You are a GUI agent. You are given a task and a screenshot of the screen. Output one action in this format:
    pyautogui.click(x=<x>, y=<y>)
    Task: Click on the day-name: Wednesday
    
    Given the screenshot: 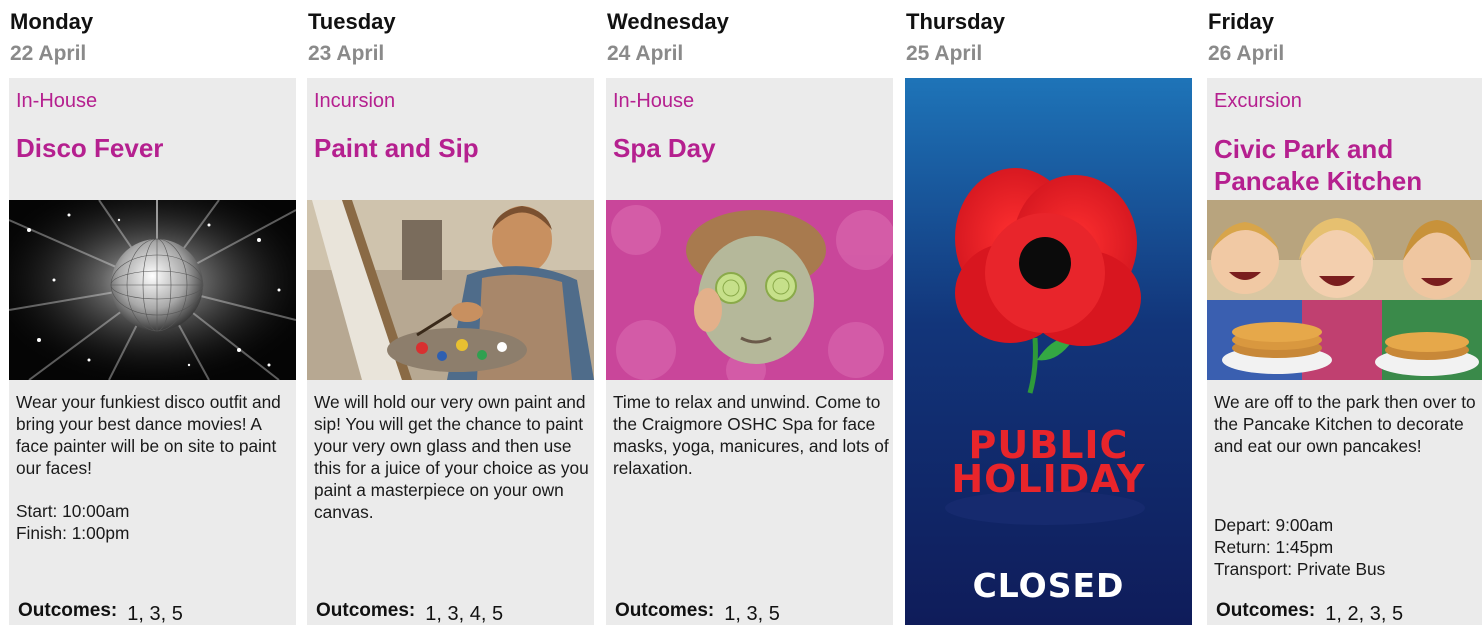 What is the action you would take?
    pyautogui.click(x=668, y=21)
    